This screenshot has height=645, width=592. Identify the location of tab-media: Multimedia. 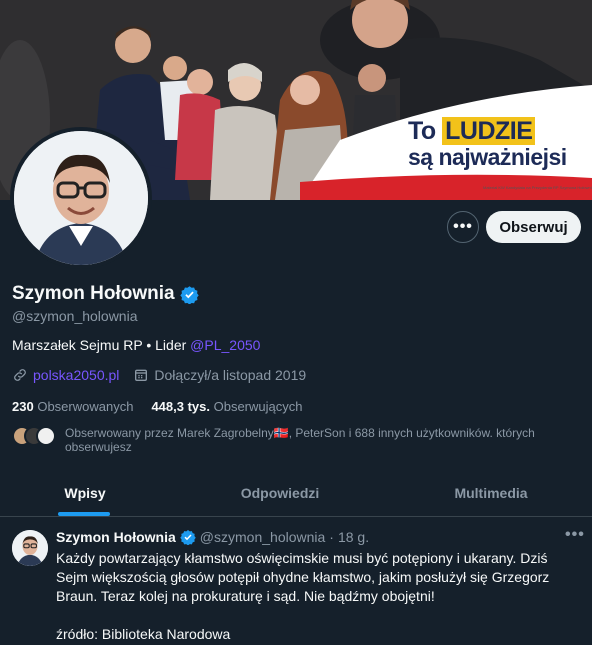
(491, 493).